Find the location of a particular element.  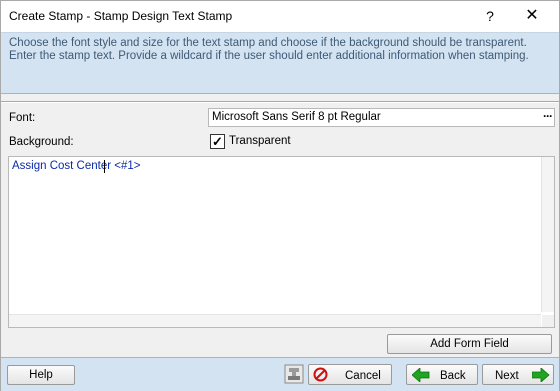

stamp-preview-icon is located at coordinates (294, 374).